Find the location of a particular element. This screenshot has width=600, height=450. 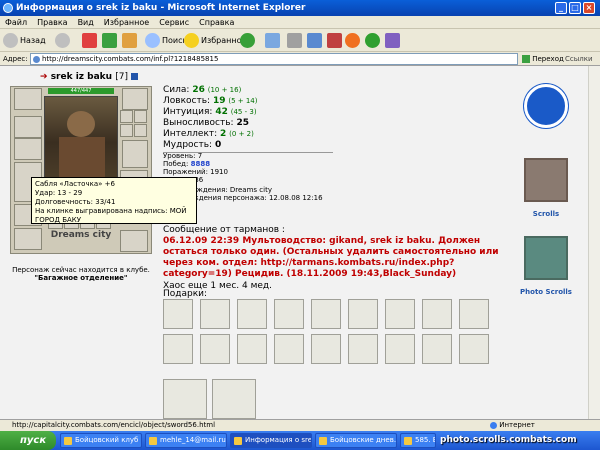

menu-view: Вид is located at coordinates (86, 22).